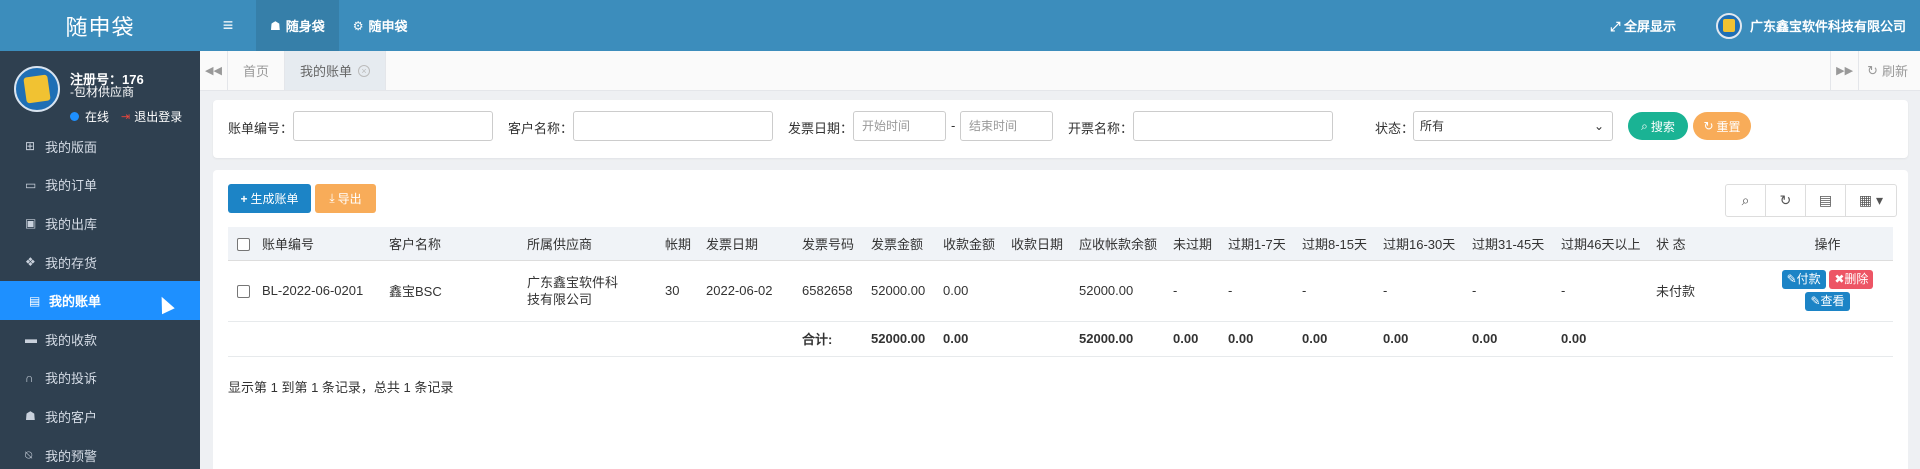  What do you see at coordinates (1832, 301) in the screenshot?
I see `view-label: 查看` at bounding box center [1832, 301].